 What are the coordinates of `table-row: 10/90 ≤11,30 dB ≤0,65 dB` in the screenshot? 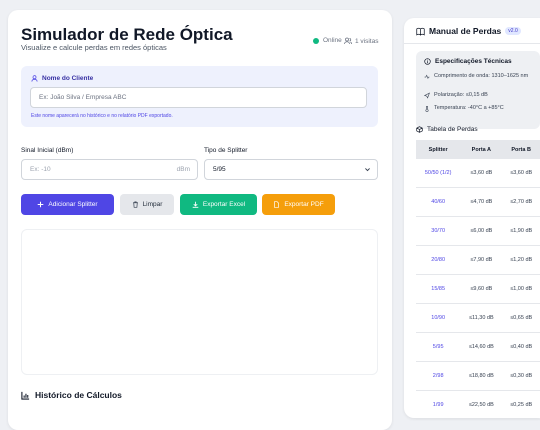 It's located at (478, 318).